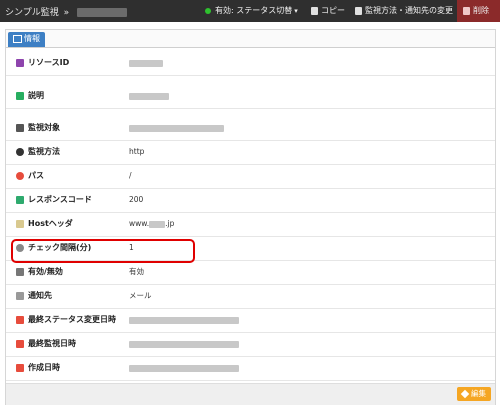 The height and width of the screenshot is (409, 500). Describe the element at coordinates (296, 11) in the screenshot. I see `chevron-down-icon: ▾` at that location.